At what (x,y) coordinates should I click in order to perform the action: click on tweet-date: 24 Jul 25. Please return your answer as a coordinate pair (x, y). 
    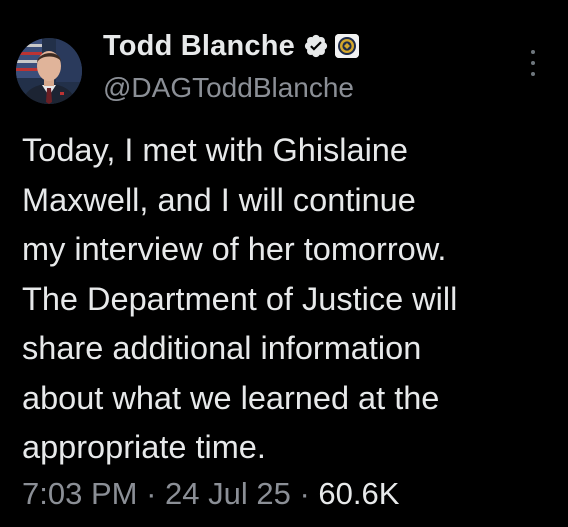
    Looking at the image, I should click on (228, 493).